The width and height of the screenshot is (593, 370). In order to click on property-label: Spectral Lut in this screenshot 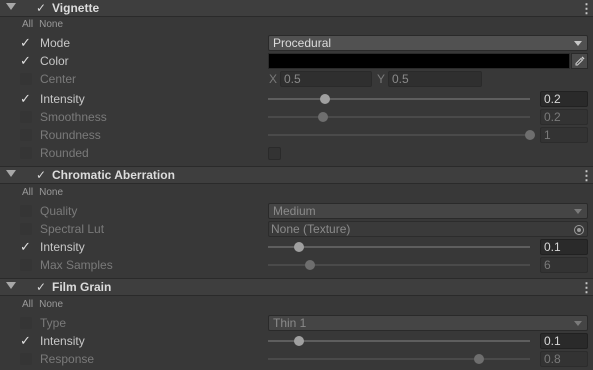, I will do `click(72, 229)`.